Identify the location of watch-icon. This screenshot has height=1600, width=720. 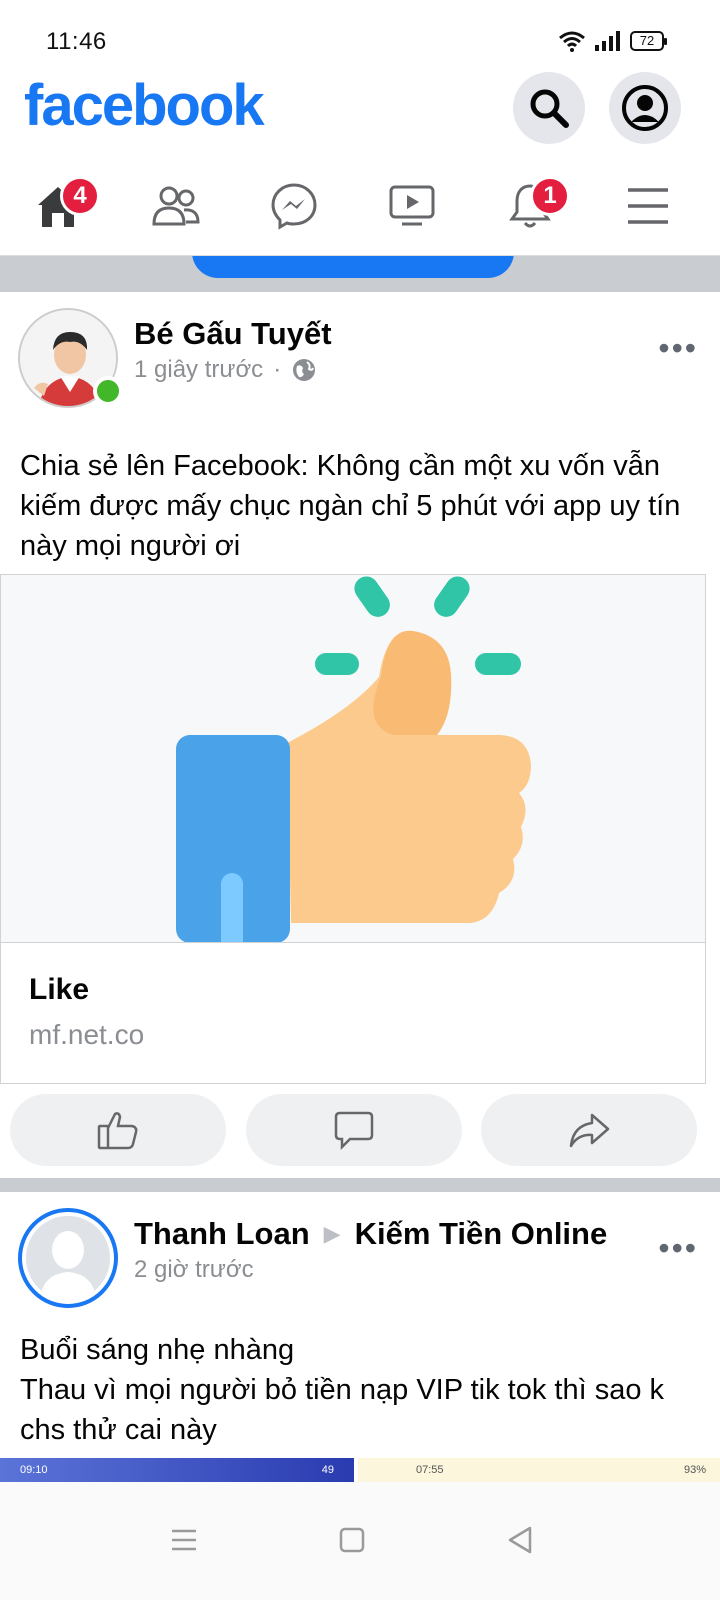
(412, 205).